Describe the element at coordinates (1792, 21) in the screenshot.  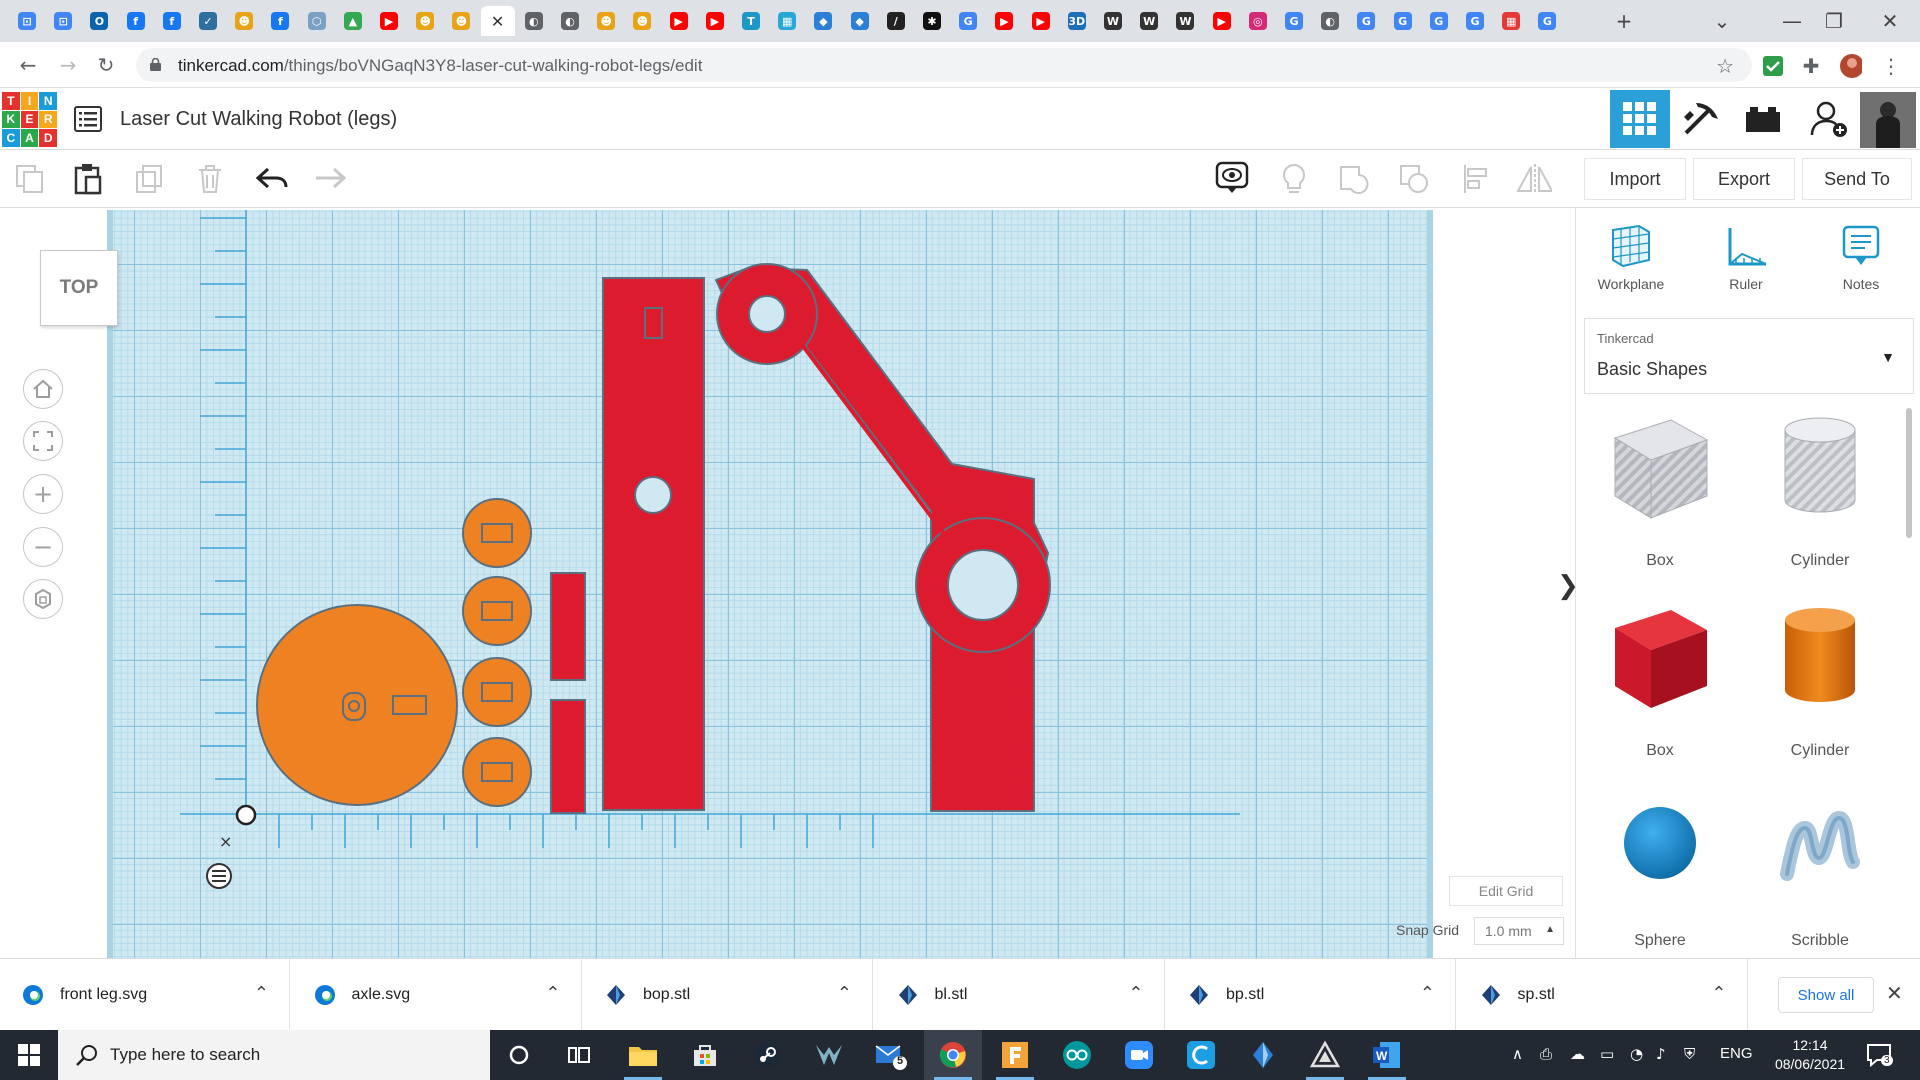
I see `minimize-window-icon: —` at that location.